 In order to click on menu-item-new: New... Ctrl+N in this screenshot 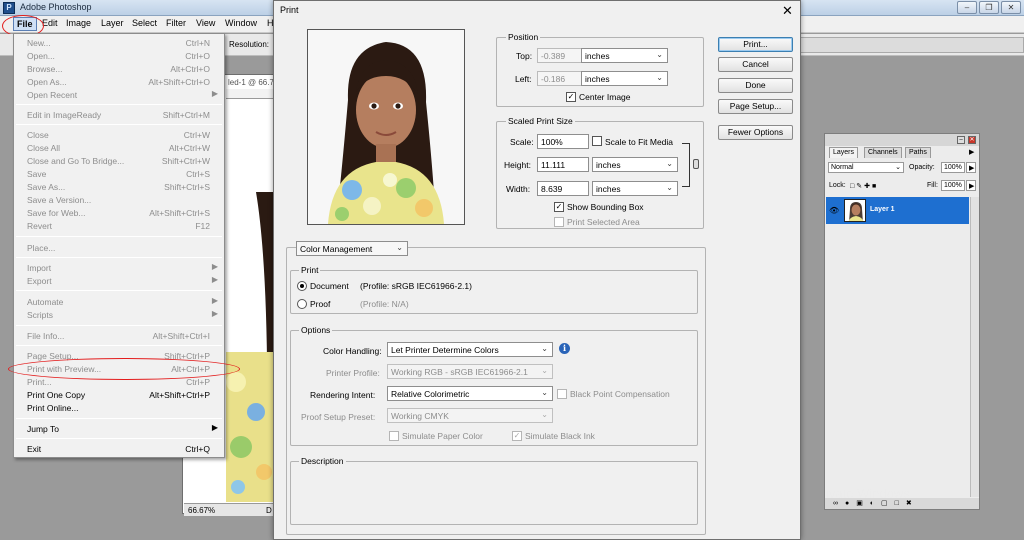, I will do `click(119, 43)`.